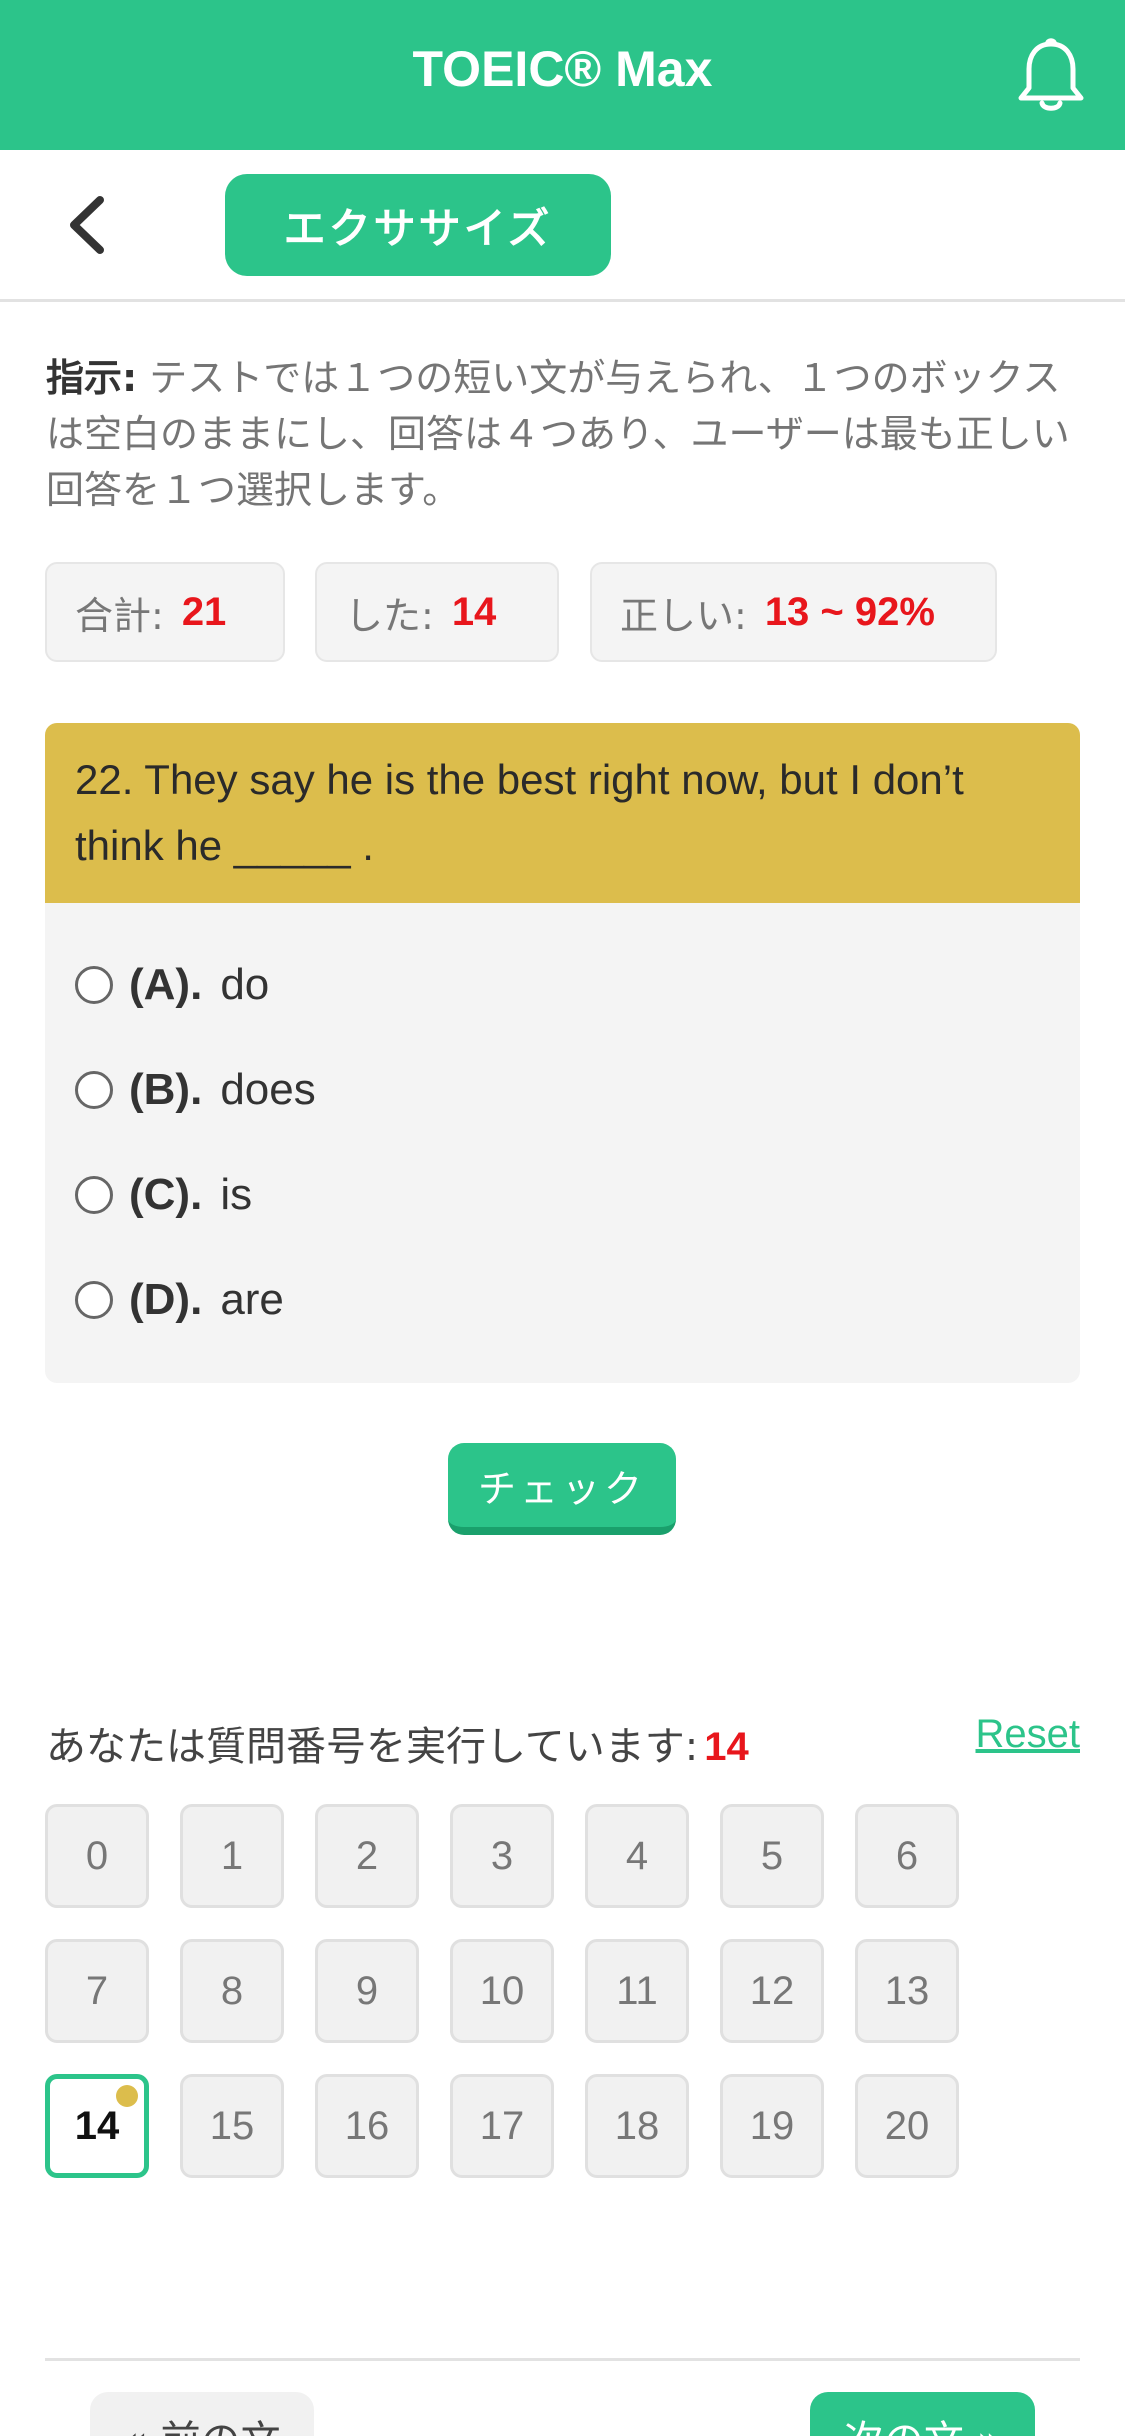  Describe the element at coordinates (202, 2414) in the screenshot. I see `prev-sentence-button: « 前の文` at that location.